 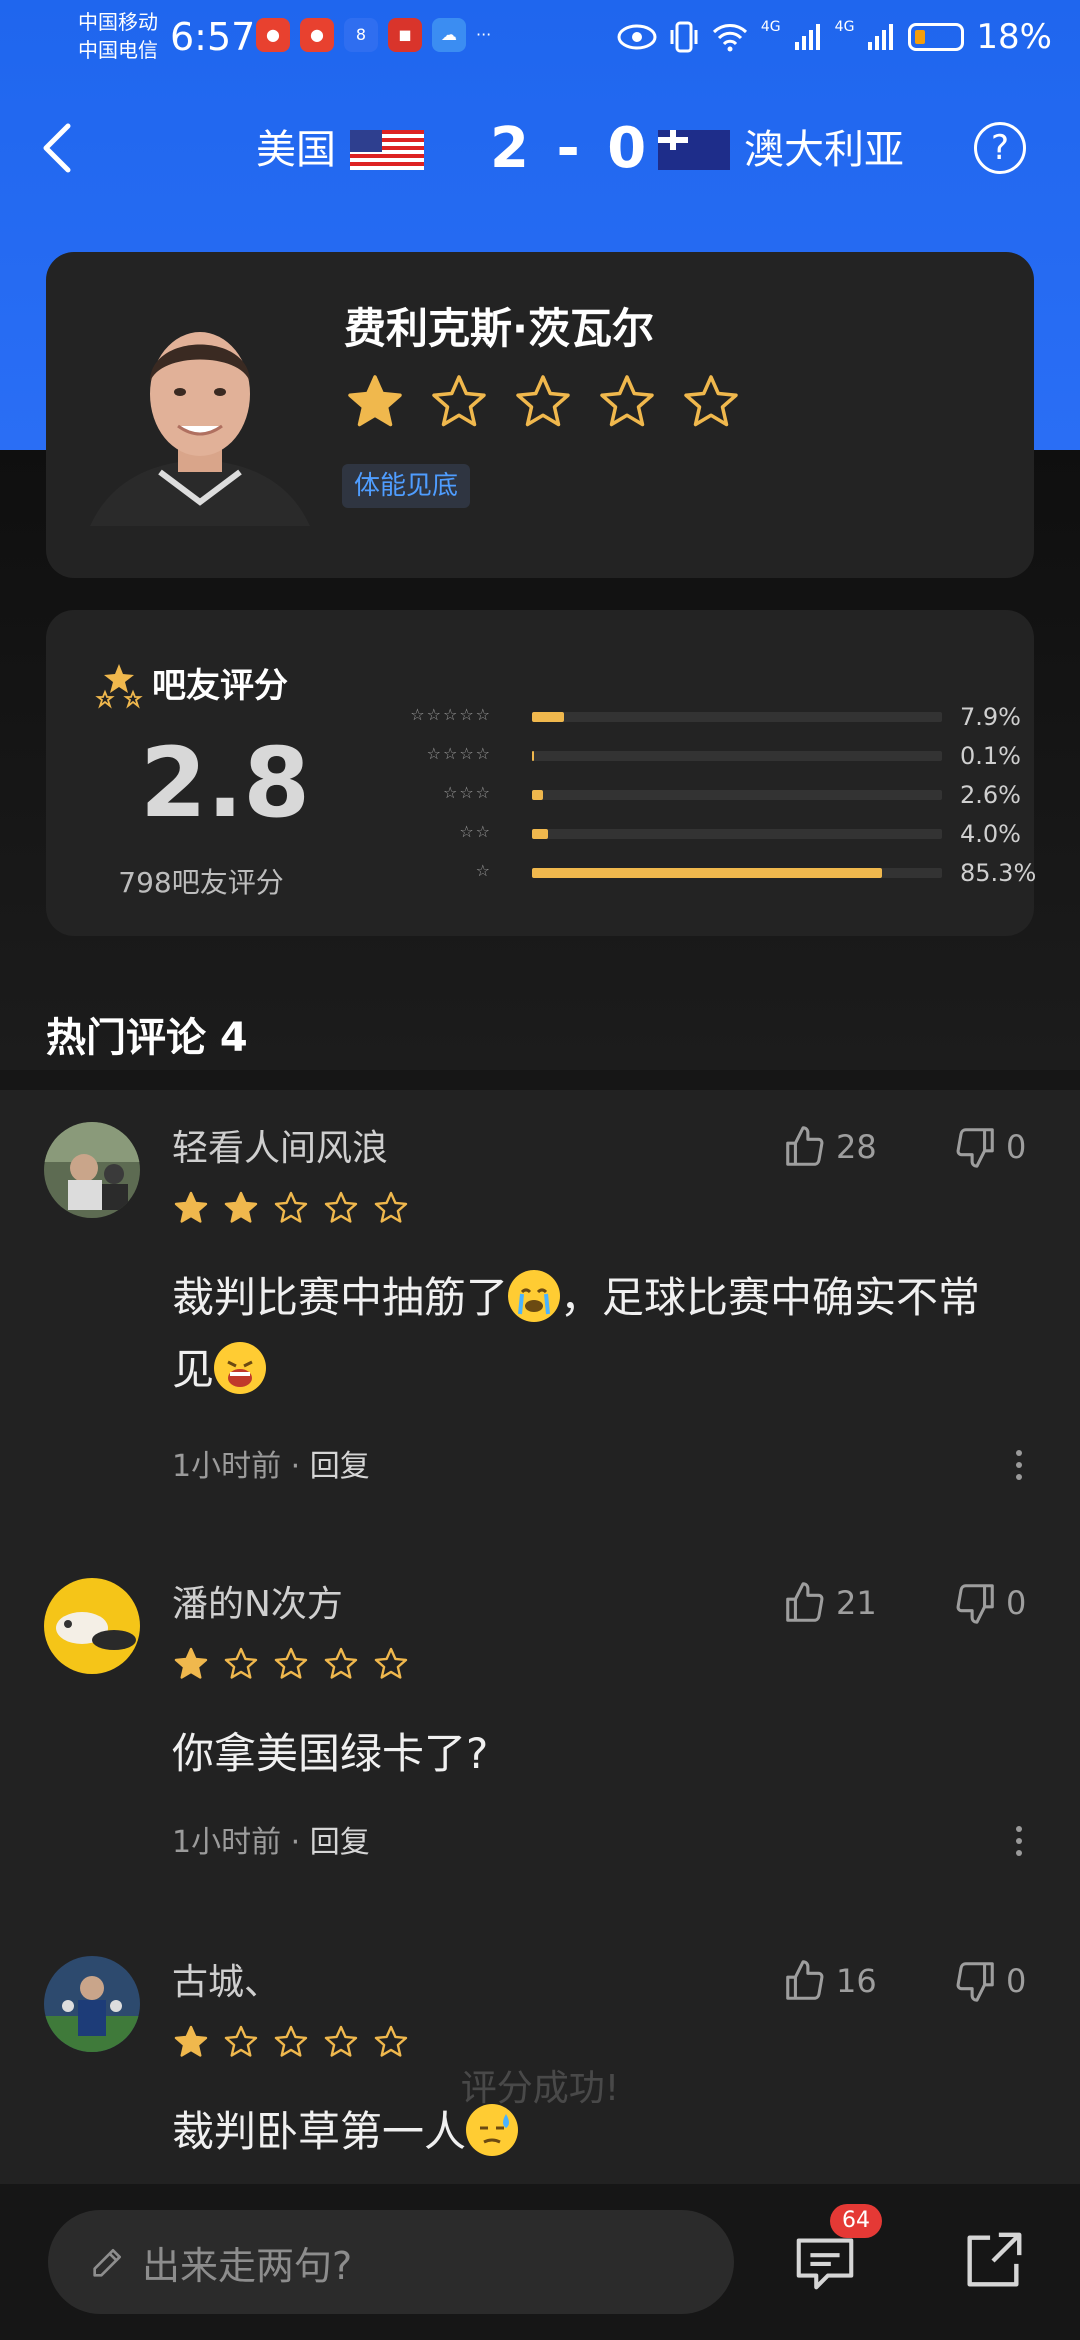 I want to click on share-icon, so click(x=994, y=2259).